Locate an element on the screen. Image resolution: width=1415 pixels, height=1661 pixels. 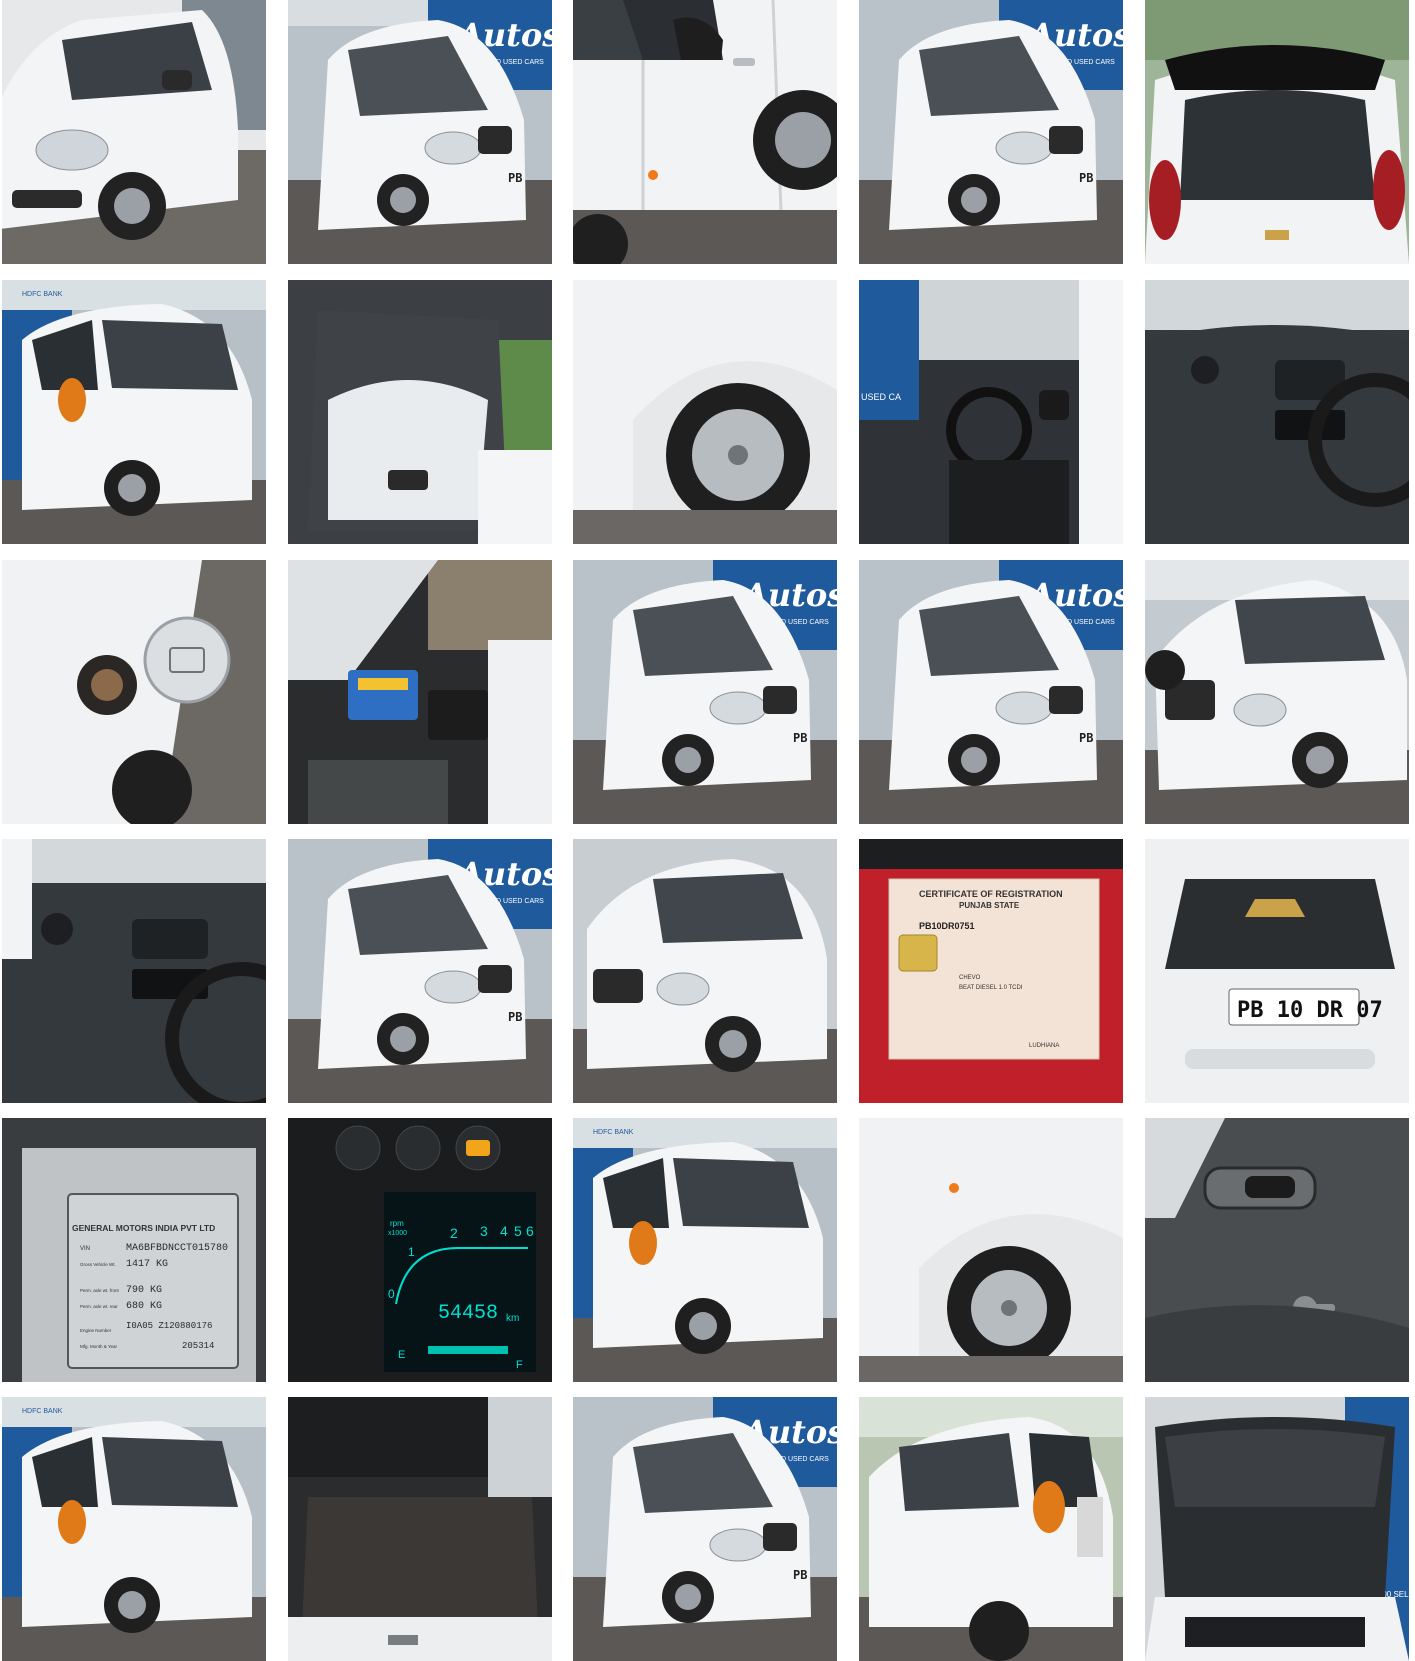
background-sign-text: USED CA is located at coordinates (881, 397).